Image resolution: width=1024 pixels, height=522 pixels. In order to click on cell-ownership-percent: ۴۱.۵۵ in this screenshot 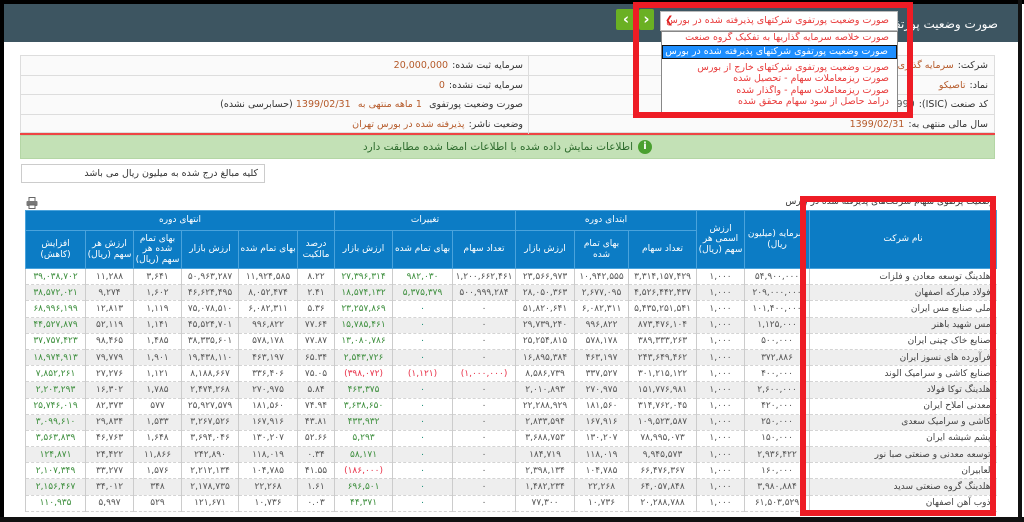, I will do `click(316, 471)`.